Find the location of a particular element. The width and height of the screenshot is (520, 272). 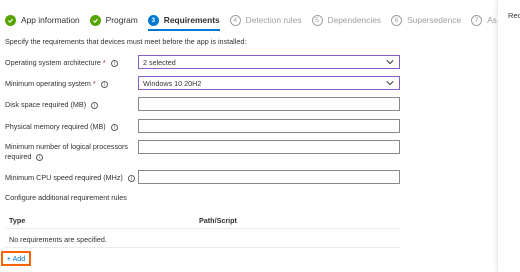

column-type: Type is located at coordinates (17, 220).